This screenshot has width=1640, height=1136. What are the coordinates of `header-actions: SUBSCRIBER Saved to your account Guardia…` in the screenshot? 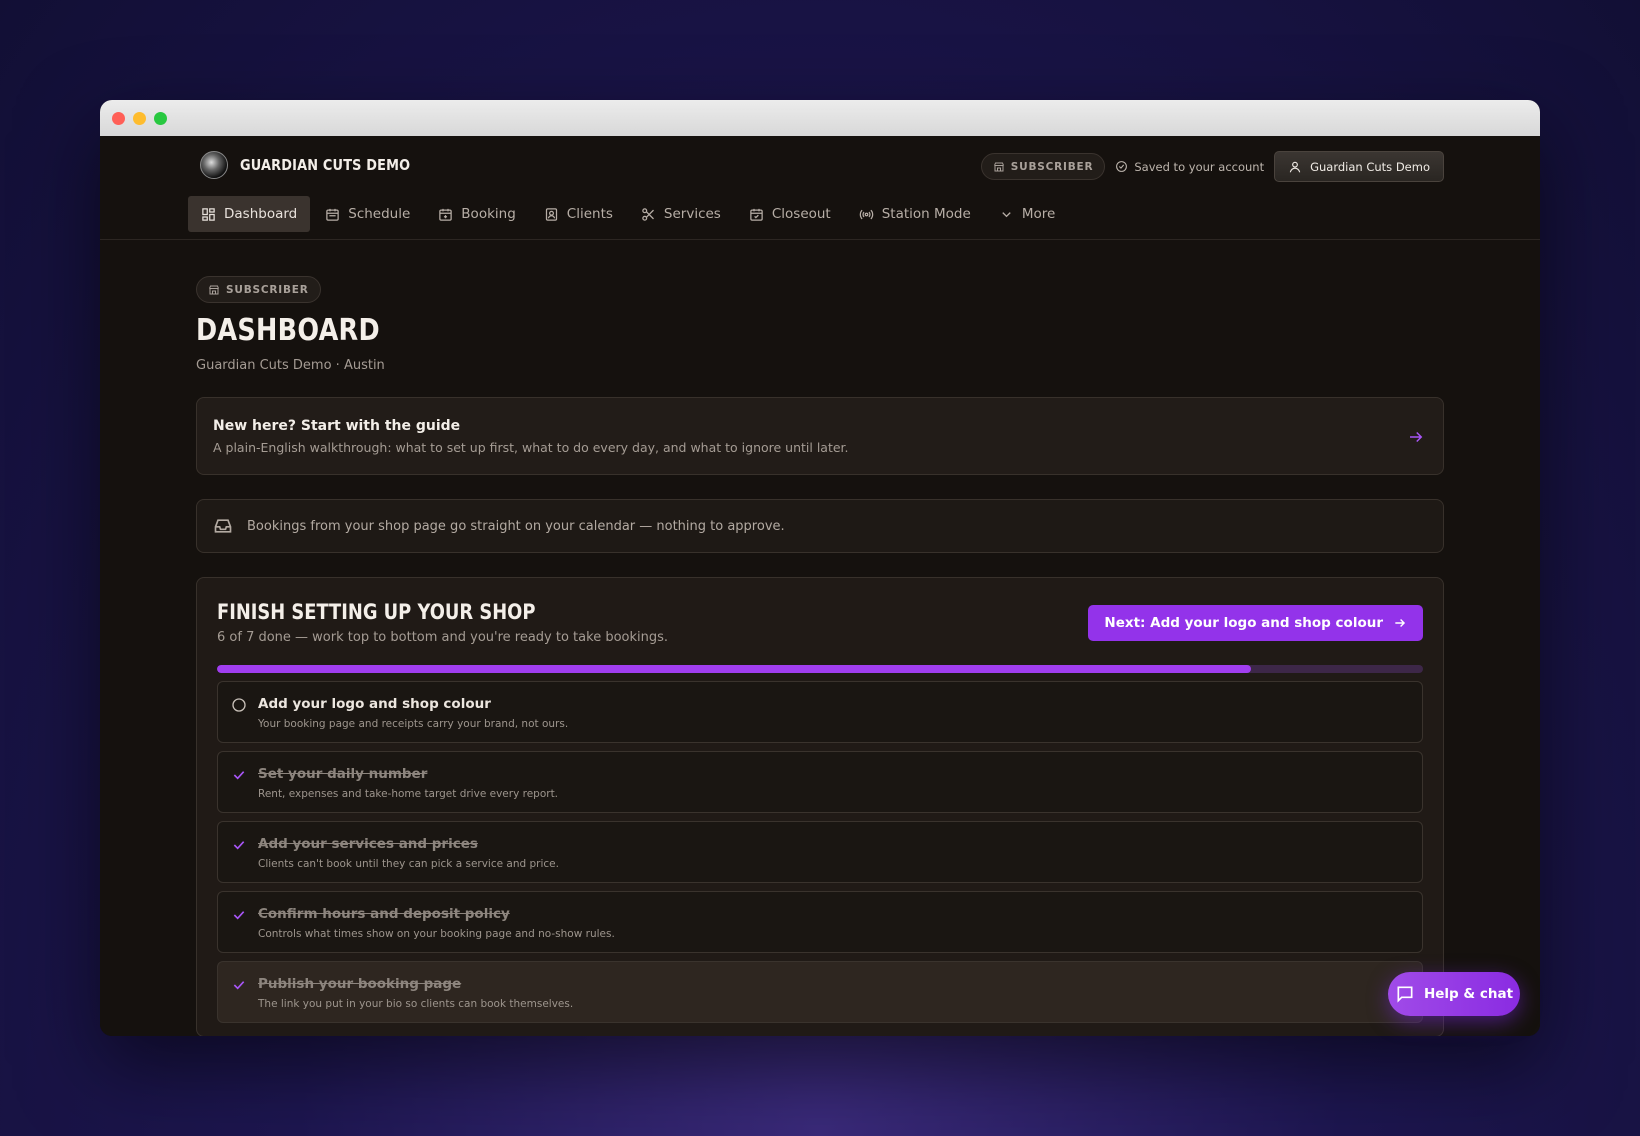 It's located at (1212, 166).